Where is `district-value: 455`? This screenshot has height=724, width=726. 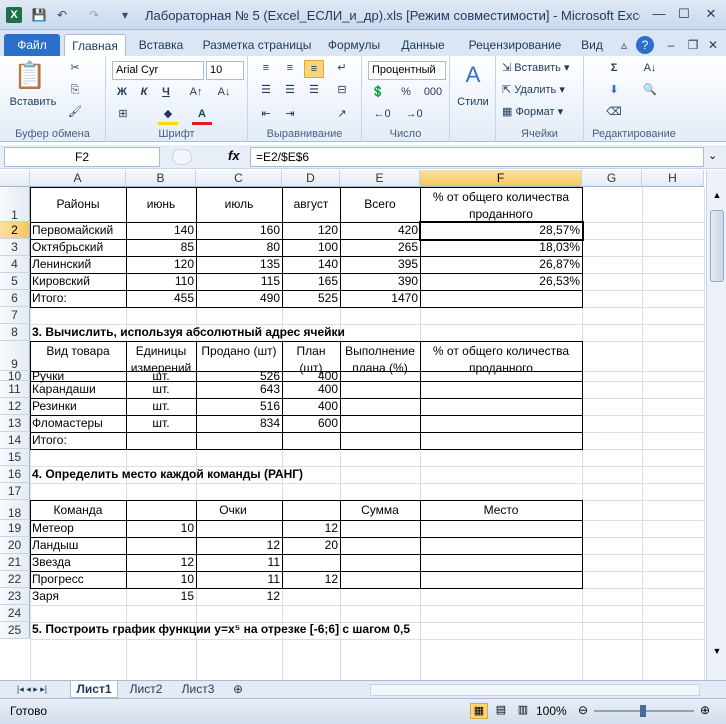
district-value: 455 is located at coordinates (161, 298).